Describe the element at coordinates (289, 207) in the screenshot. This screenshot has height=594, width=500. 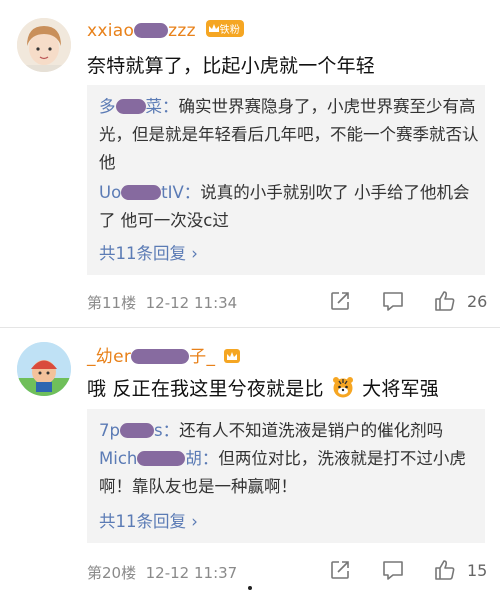
I see `reply-item: Uo tIV：说真的小手就别吹了 小手给了他机会了 他可一次没c过` at that location.